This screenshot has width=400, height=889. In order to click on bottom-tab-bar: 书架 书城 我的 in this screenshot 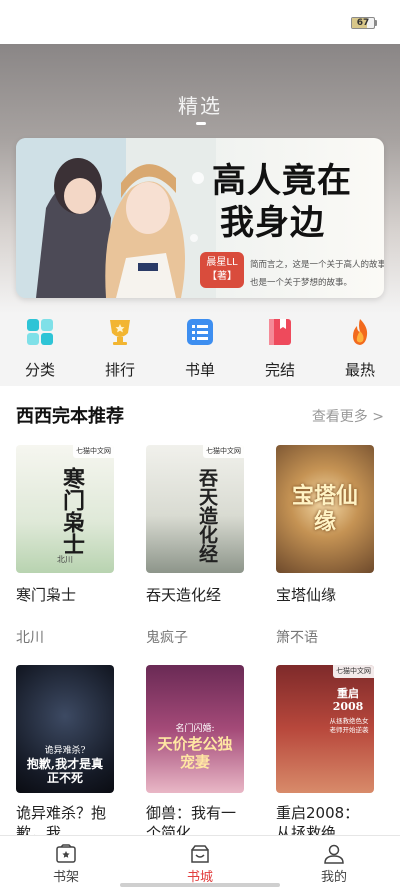, I will do `click(200, 862)`.